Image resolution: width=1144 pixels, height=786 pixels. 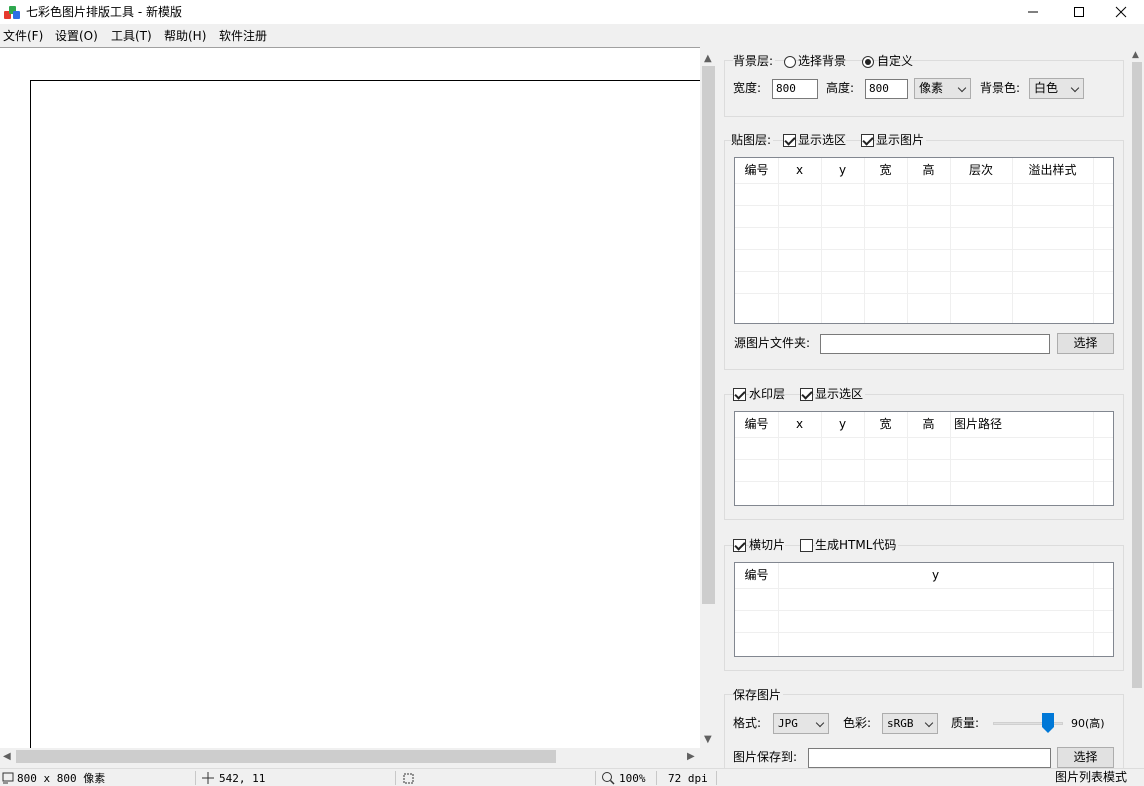 What do you see at coordinates (739, 394) in the screenshot?
I see `watermark-layer-checkbox` at bounding box center [739, 394].